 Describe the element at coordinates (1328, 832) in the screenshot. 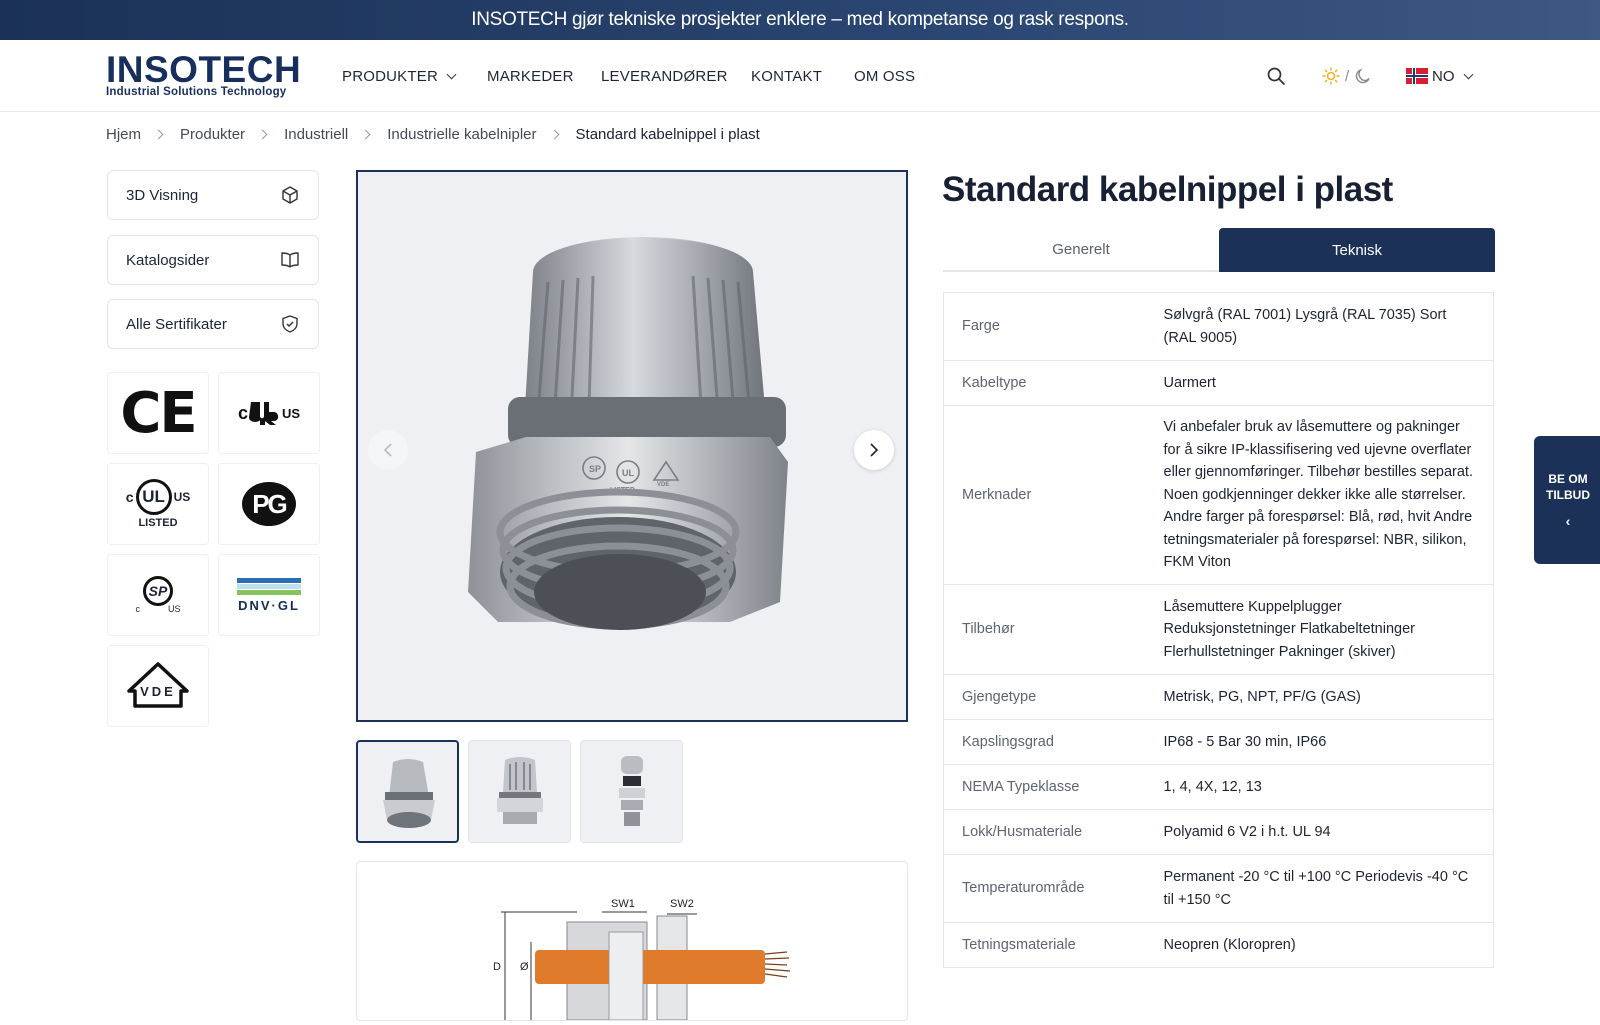

I see `spec-value: Polyamid 6 V2 i h.t. UL 94` at that location.